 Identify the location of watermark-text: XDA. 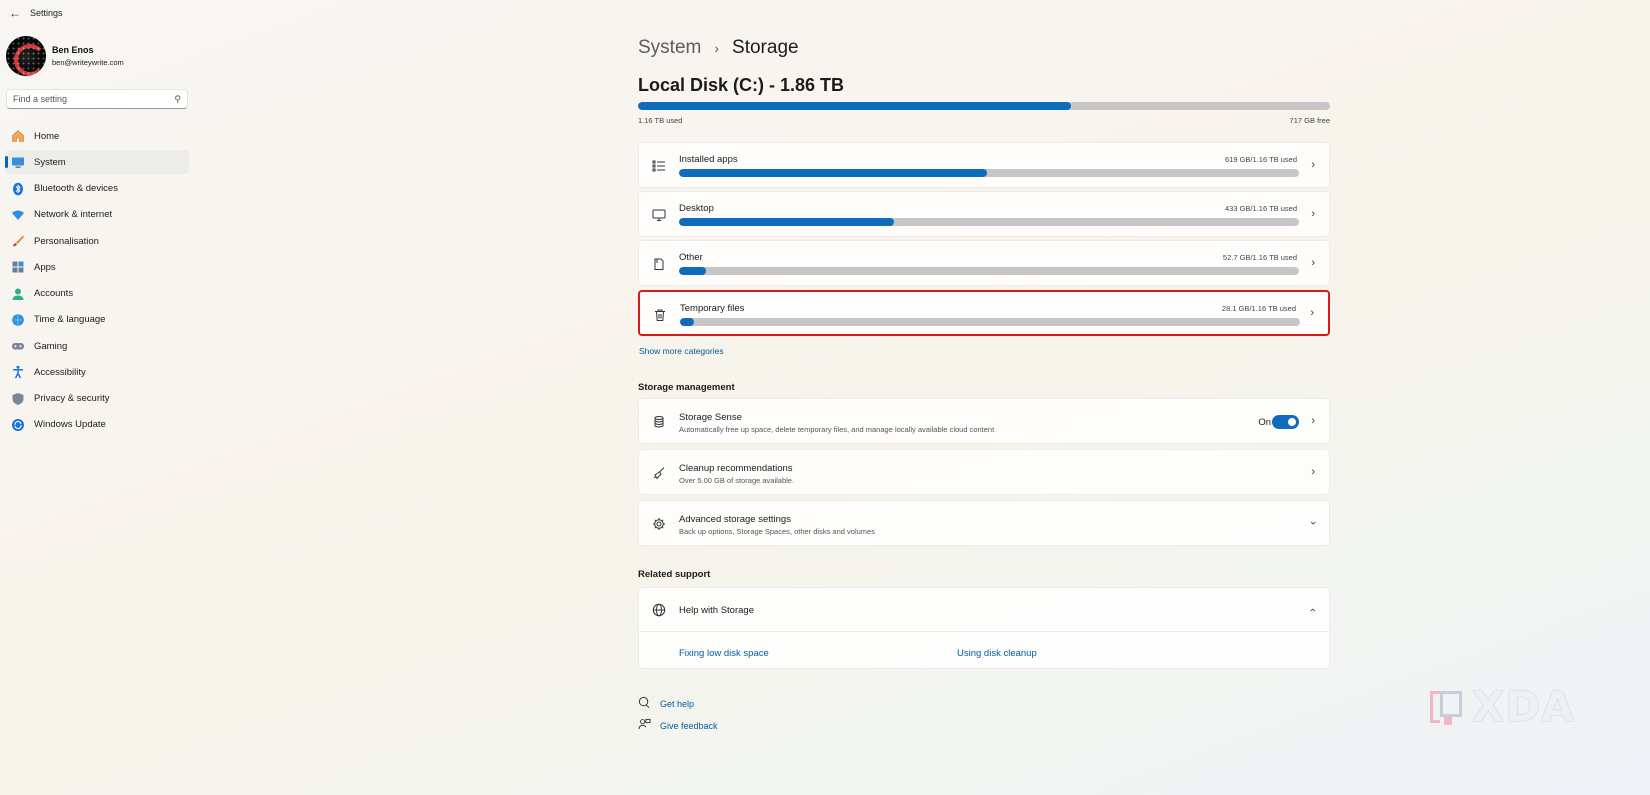
(1523, 706).